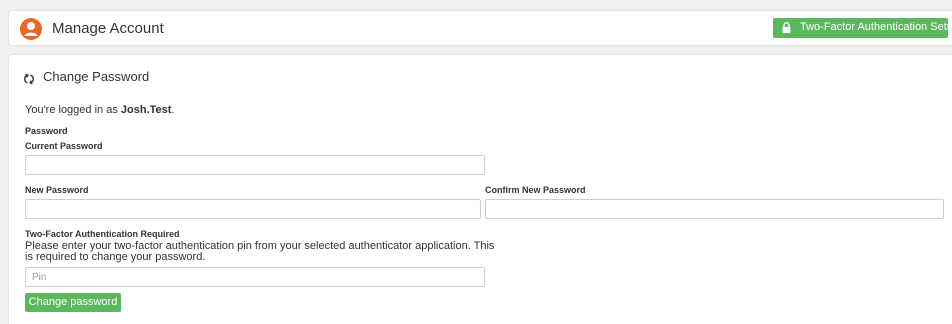  I want to click on refresh-icon, so click(29, 81).